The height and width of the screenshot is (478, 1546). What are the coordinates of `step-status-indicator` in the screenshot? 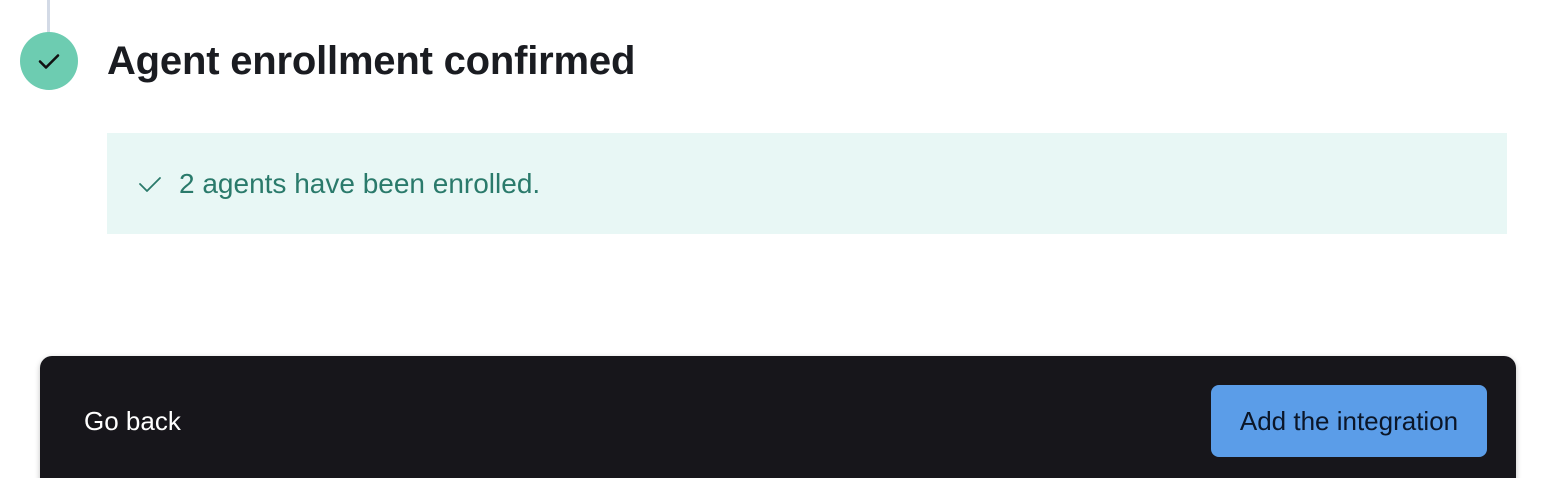 It's located at (49, 61).